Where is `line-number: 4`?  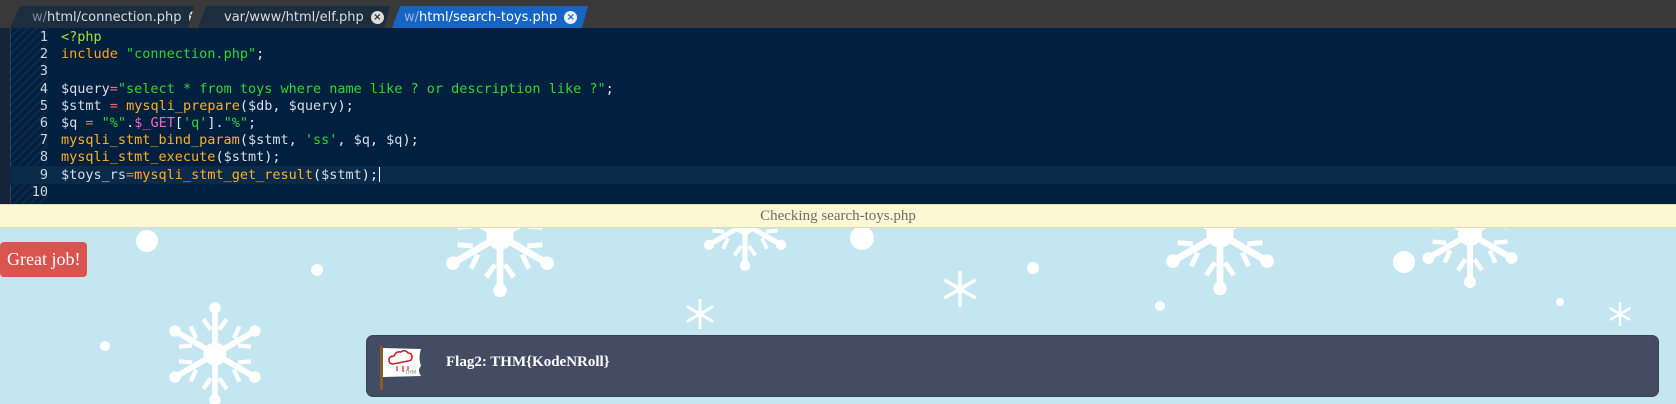 line-number: 4 is located at coordinates (43, 88).